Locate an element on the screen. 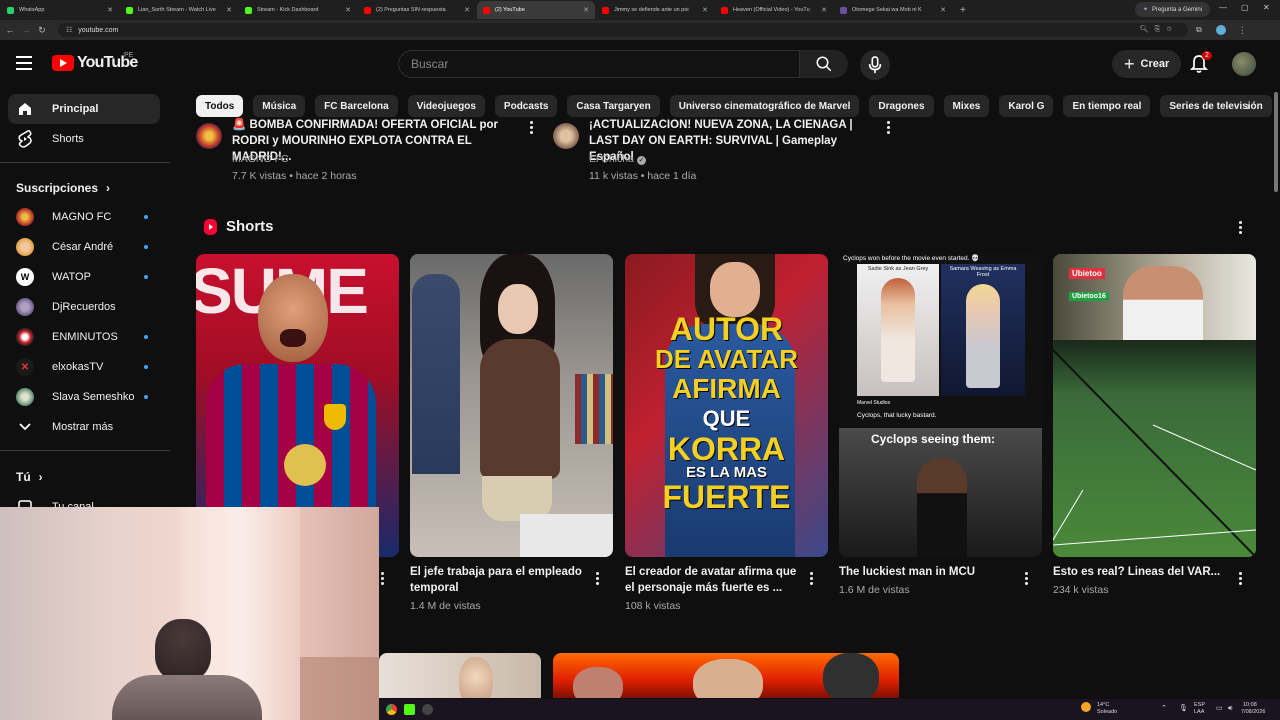  chip-marvel: Universo cinematográfico de Marvel is located at coordinates (764, 106).